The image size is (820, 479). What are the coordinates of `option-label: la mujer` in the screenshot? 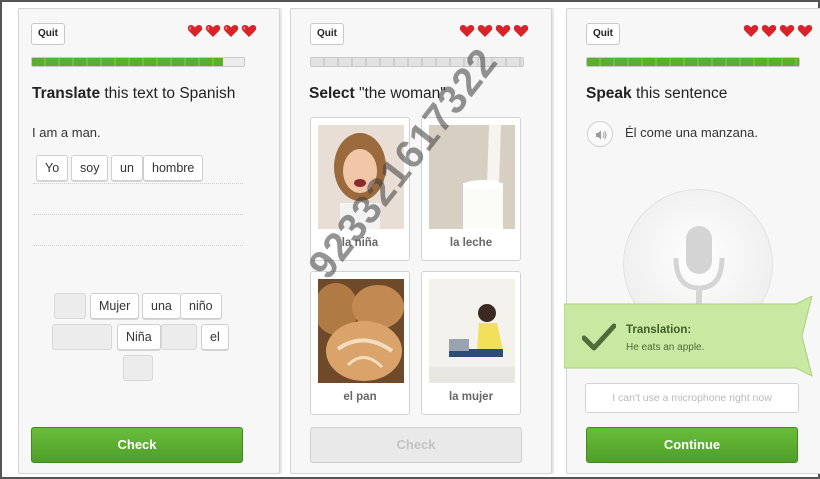 It's located at (471, 397).